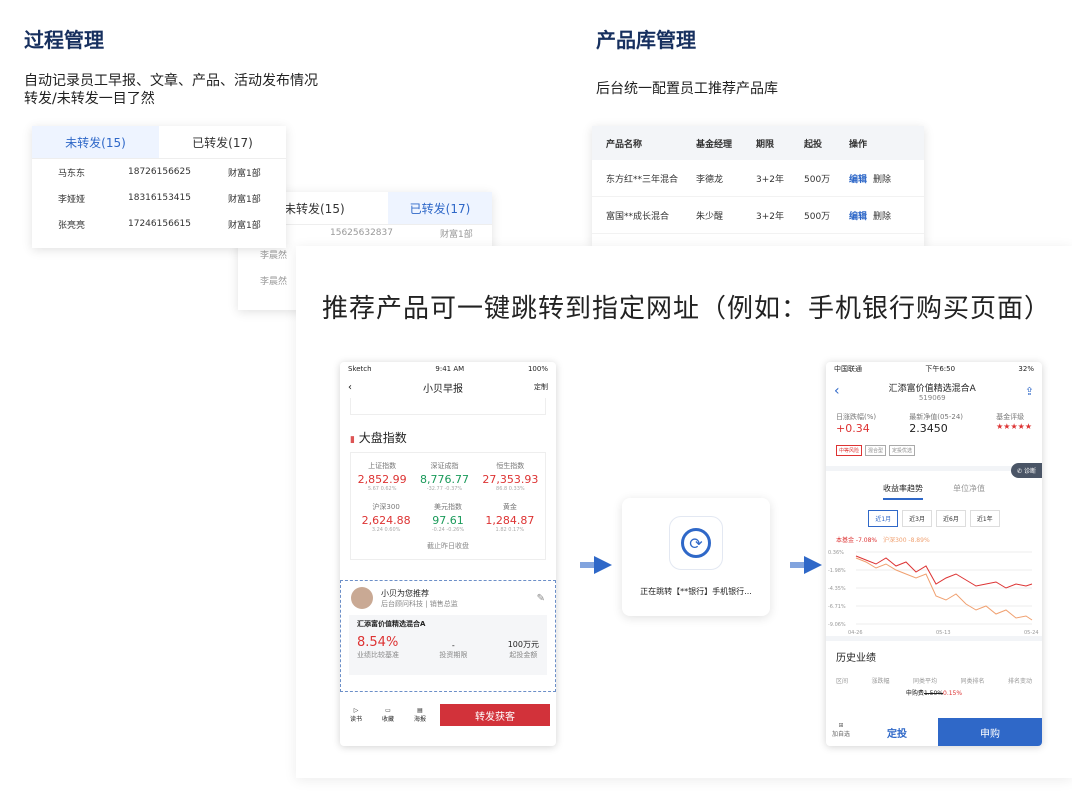  I want to click on product-title: 产品库管理, so click(646, 40).